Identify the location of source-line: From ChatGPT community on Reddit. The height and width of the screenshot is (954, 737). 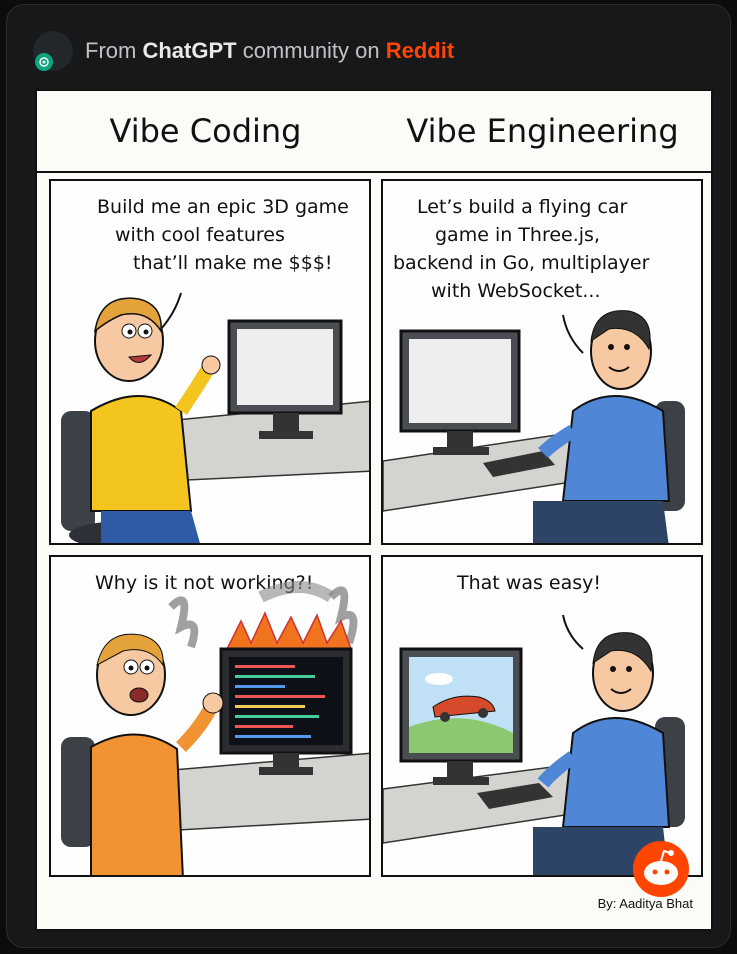
(269, 51).